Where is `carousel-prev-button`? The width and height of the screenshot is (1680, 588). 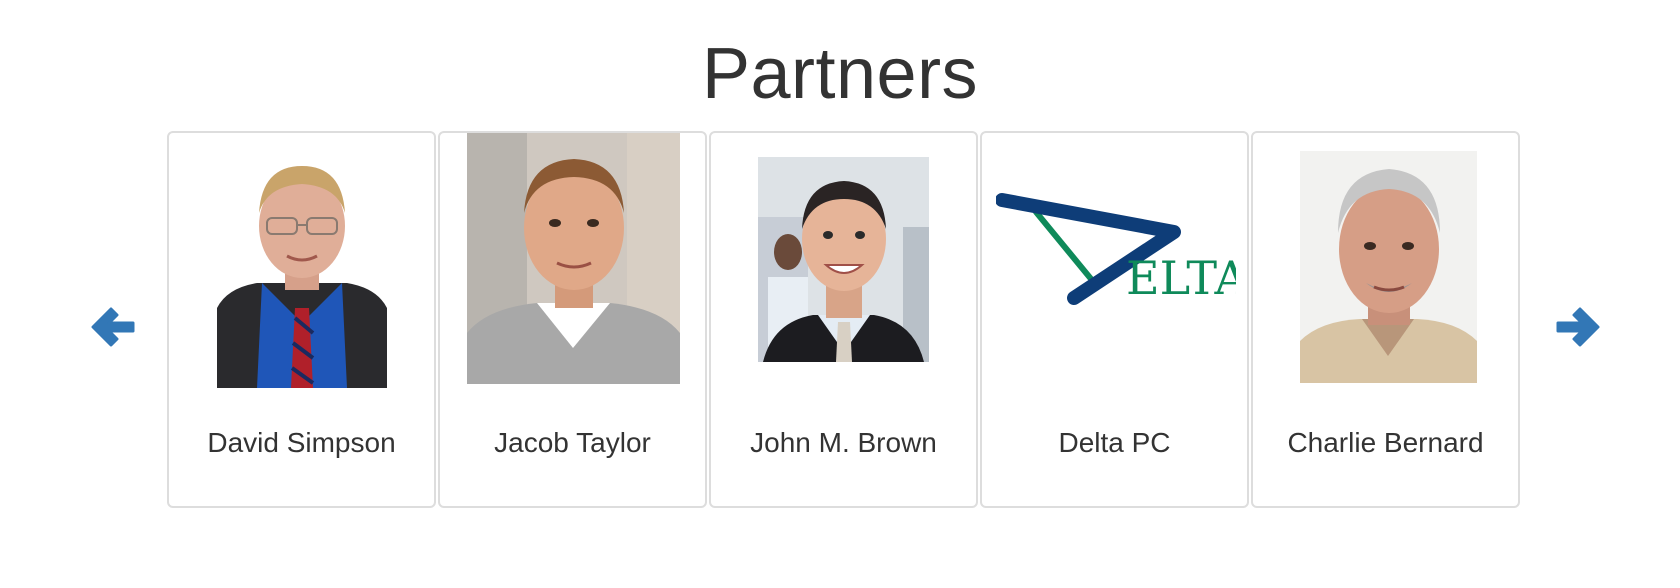 carousel-prev-button is located at coordinates (112, 327).